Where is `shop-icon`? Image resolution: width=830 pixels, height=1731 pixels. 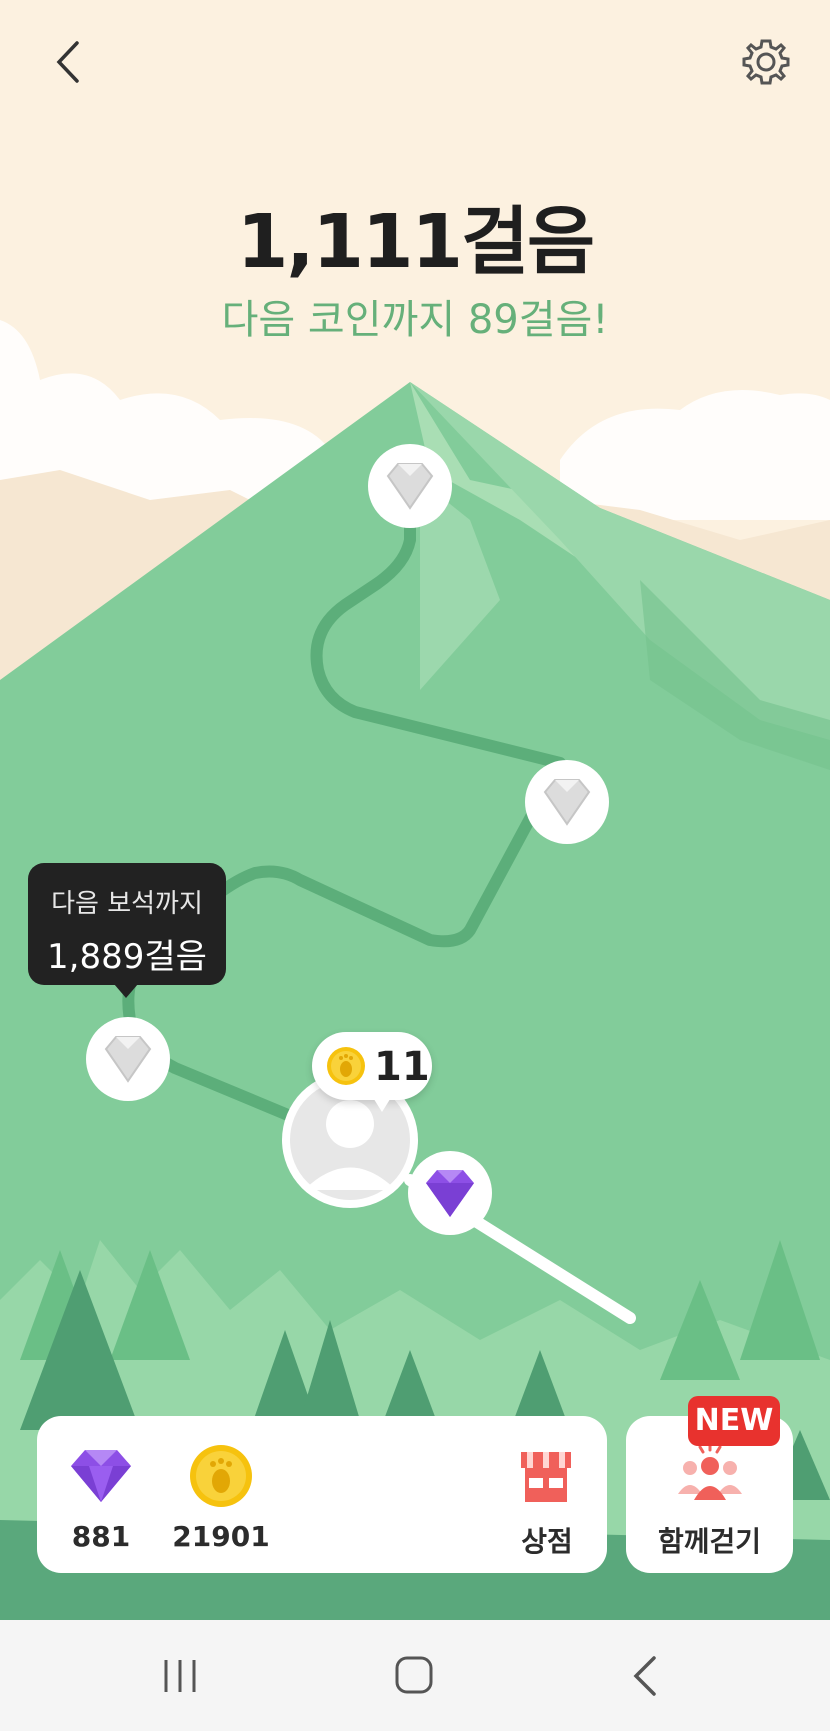
shop-icon is located at coordinates (546, 1477).